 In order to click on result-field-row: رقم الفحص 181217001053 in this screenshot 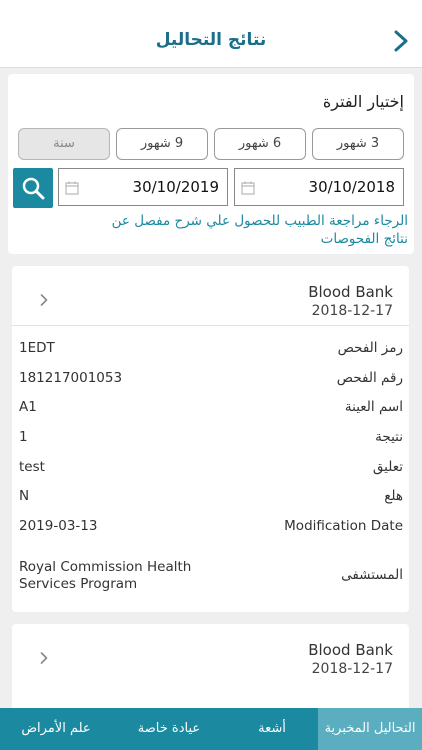, I will do `click(210, 381)`.